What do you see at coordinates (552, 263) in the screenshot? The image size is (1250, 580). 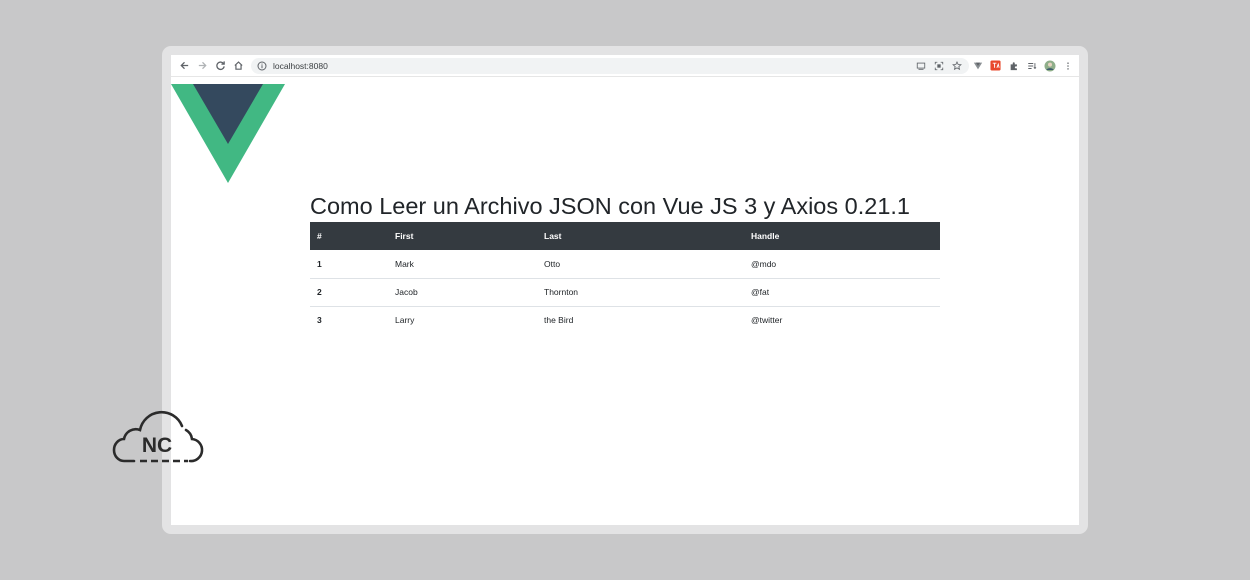 I see `last-name-cell: Otto` at bounding box center [552, 263].